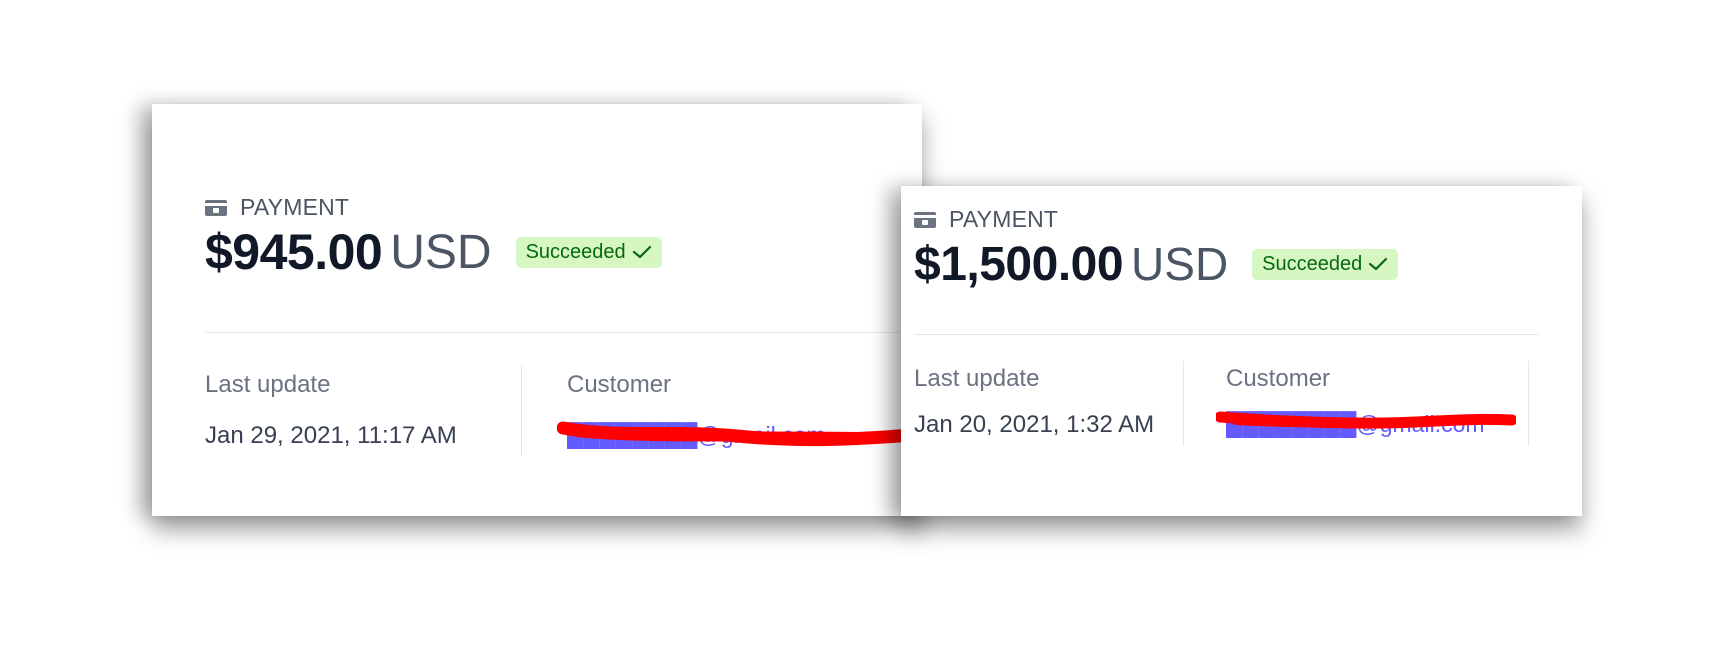 Image resolution: width=1723 pixels, height=668 pixels. I want to click on last-update-value: Jan 29, 2021, 11:17 AM, so click(331, 435).